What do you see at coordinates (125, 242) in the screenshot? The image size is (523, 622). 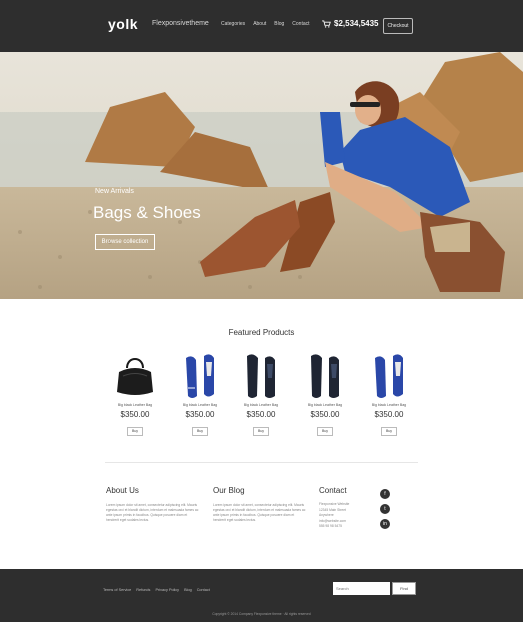 I see `browse-collection-button: Browse collection` at bounding box center [125, 242].